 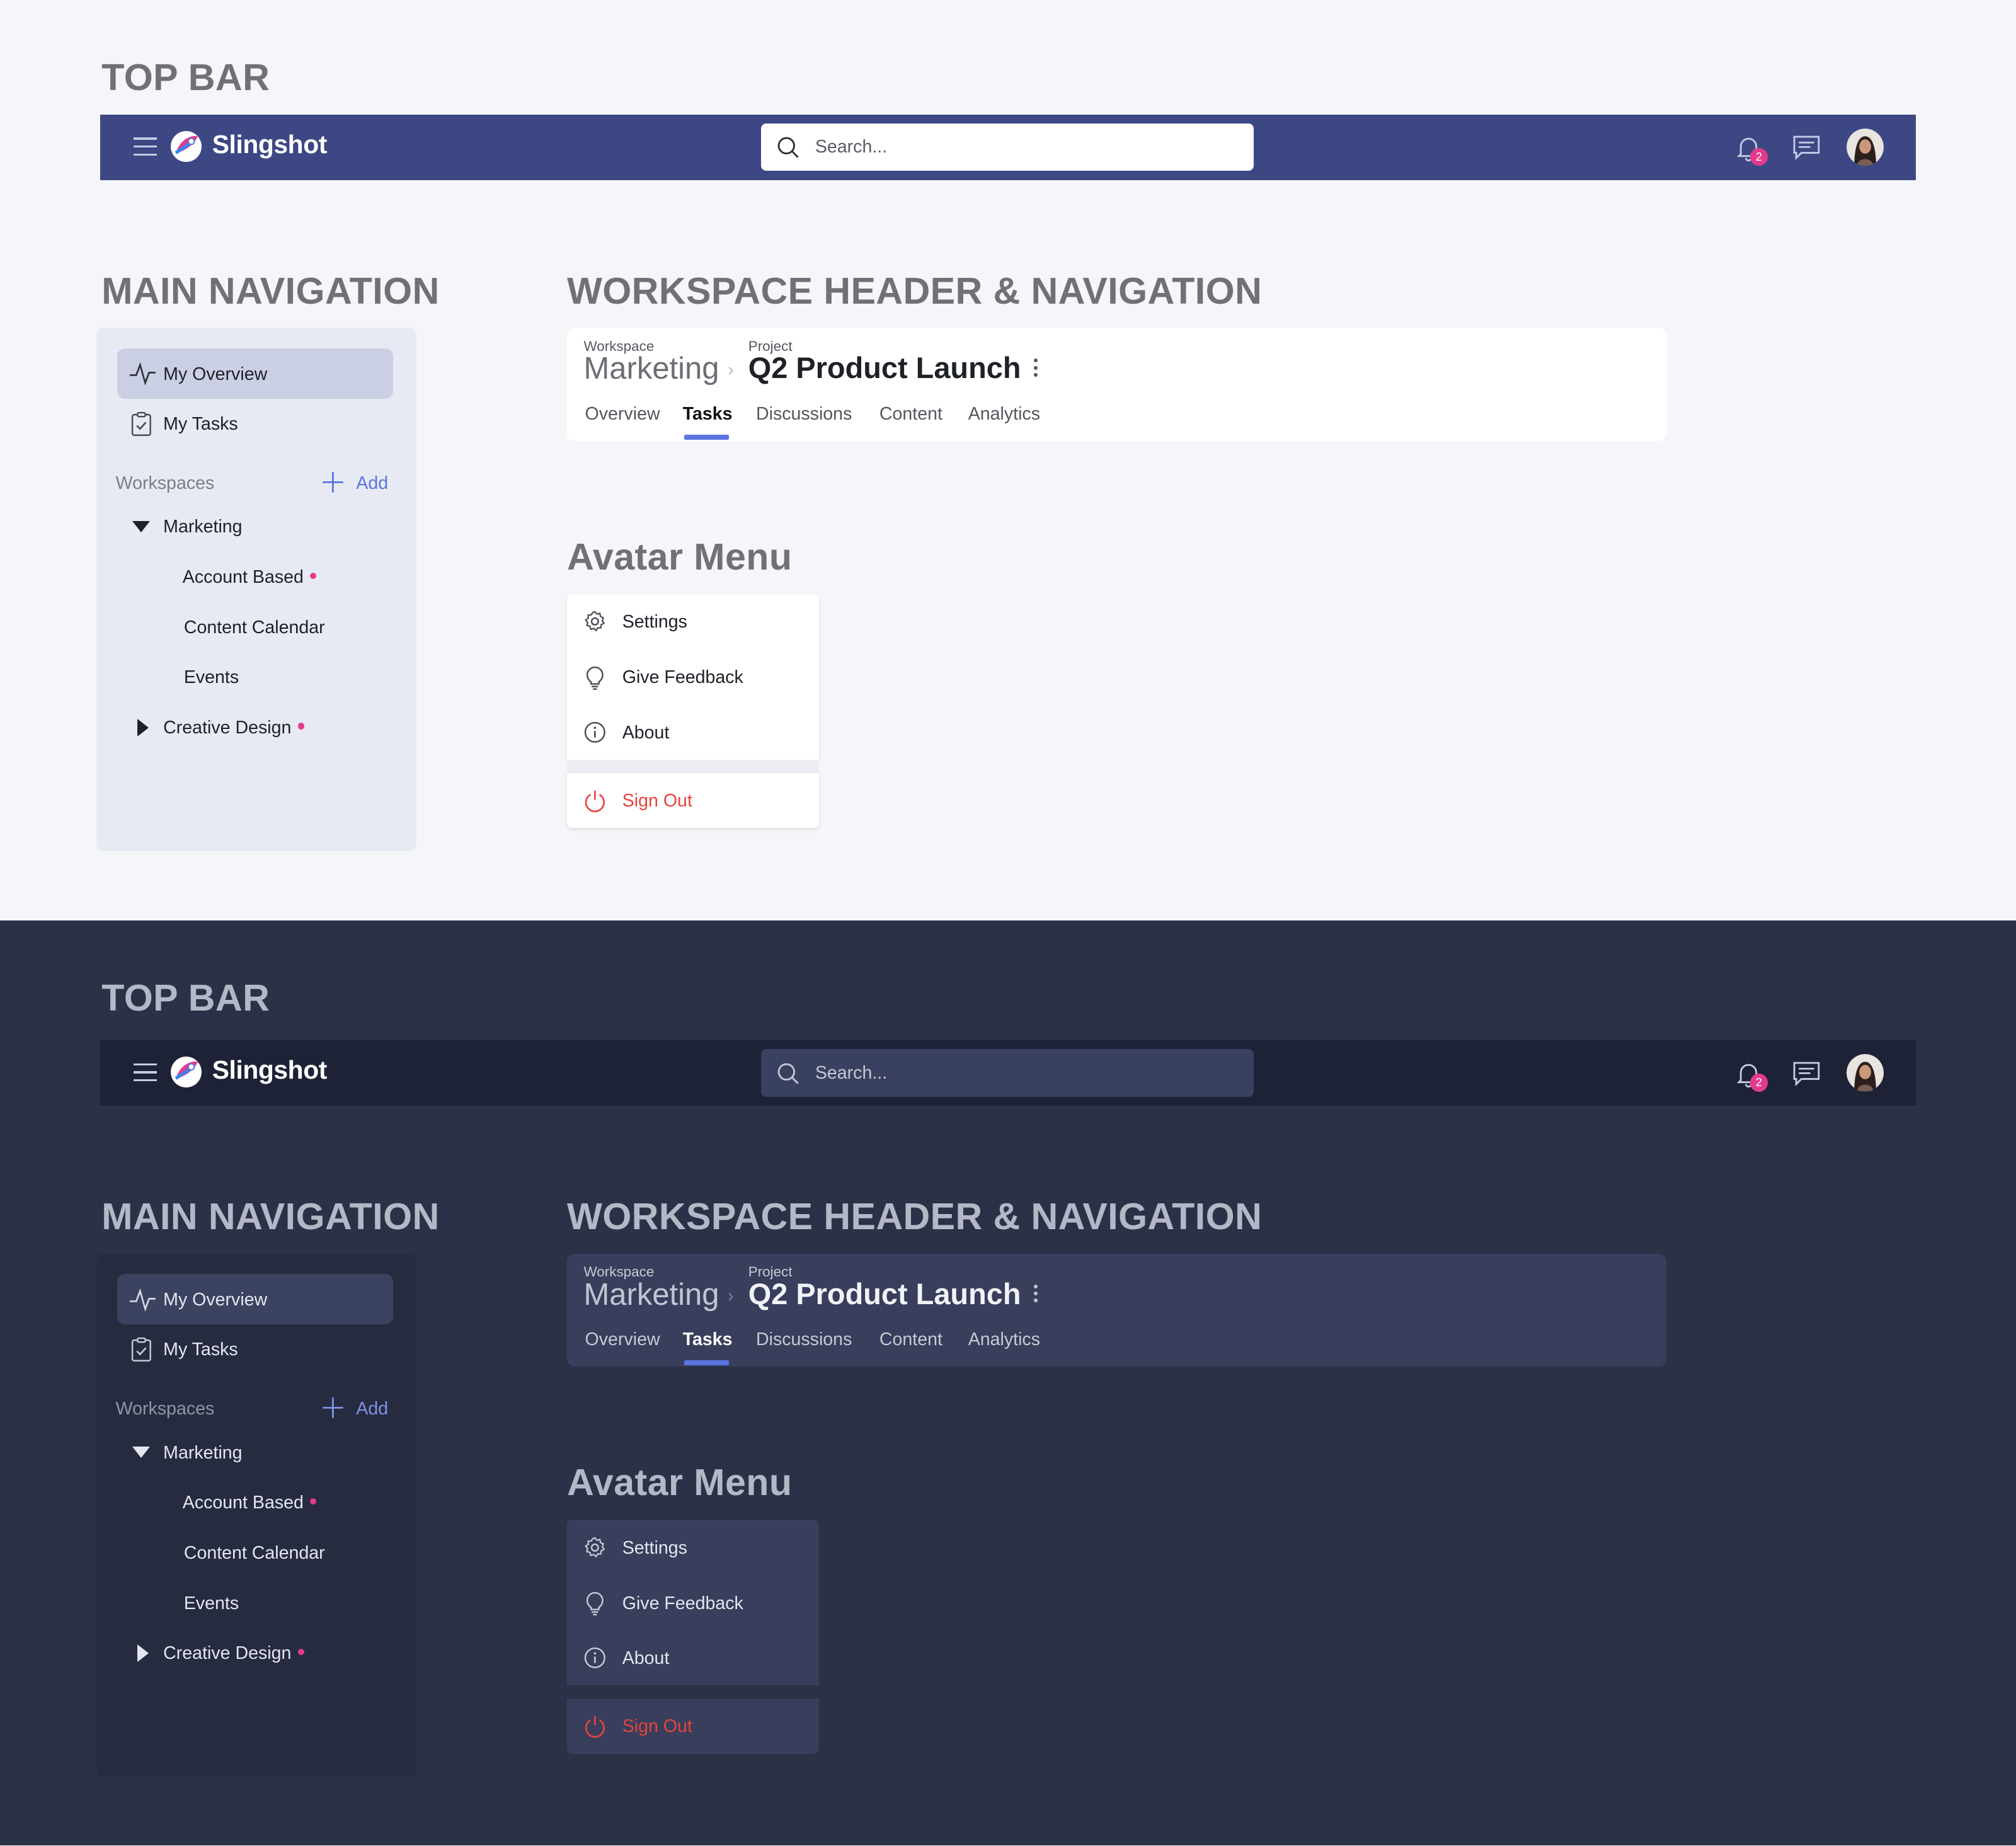 What do you see at coordinates (227, 727) in the screenshot?
I see `tree-item-label: Creative Design` at bounding box center [227, 727].